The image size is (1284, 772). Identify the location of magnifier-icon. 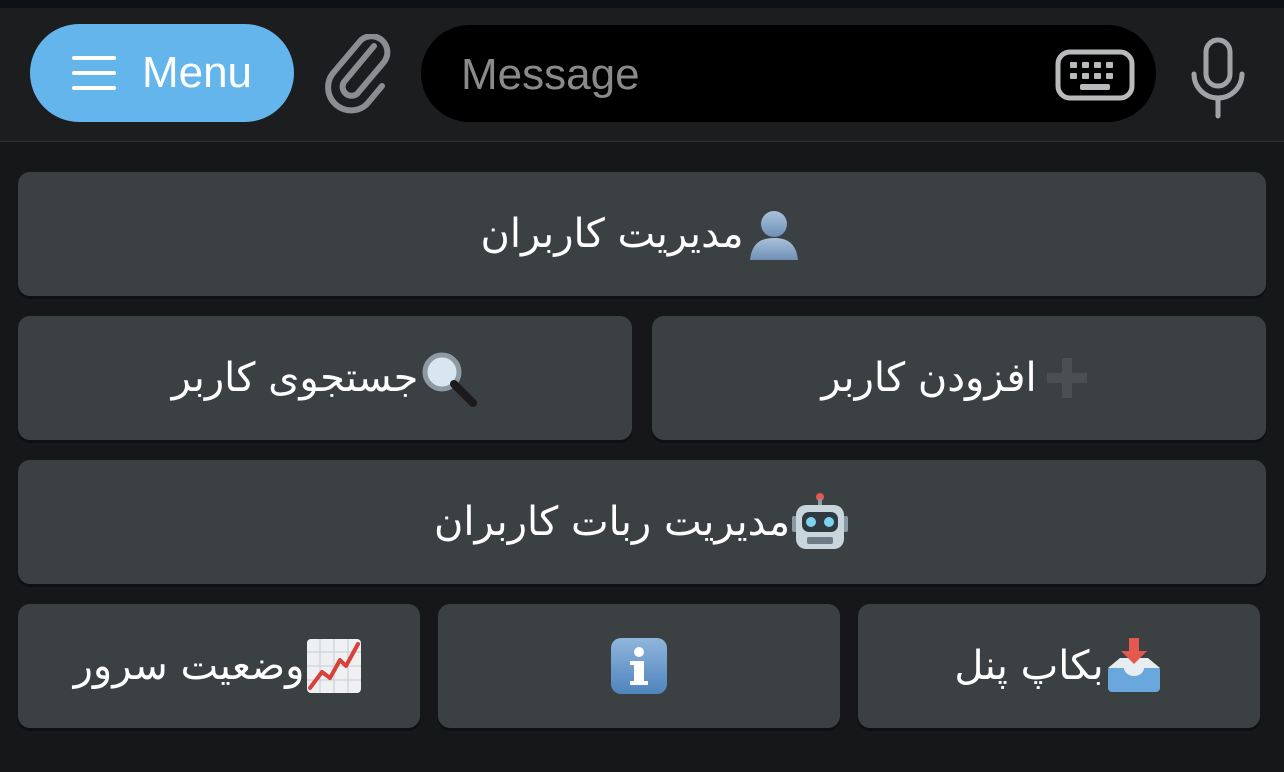
(448, 378).